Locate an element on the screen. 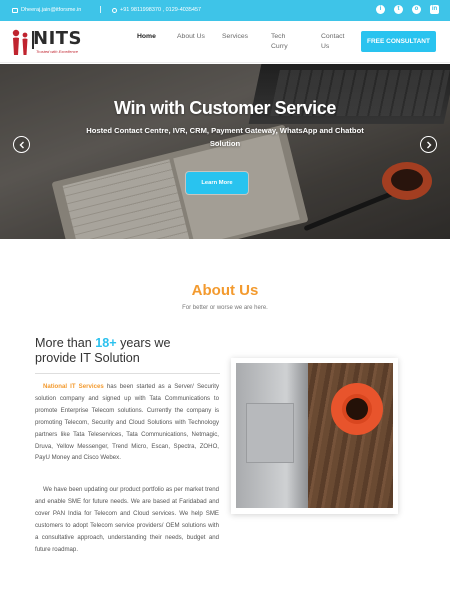 This screenshot has width=450, height=593. slider-next-button is located at coordinates (428, 144).